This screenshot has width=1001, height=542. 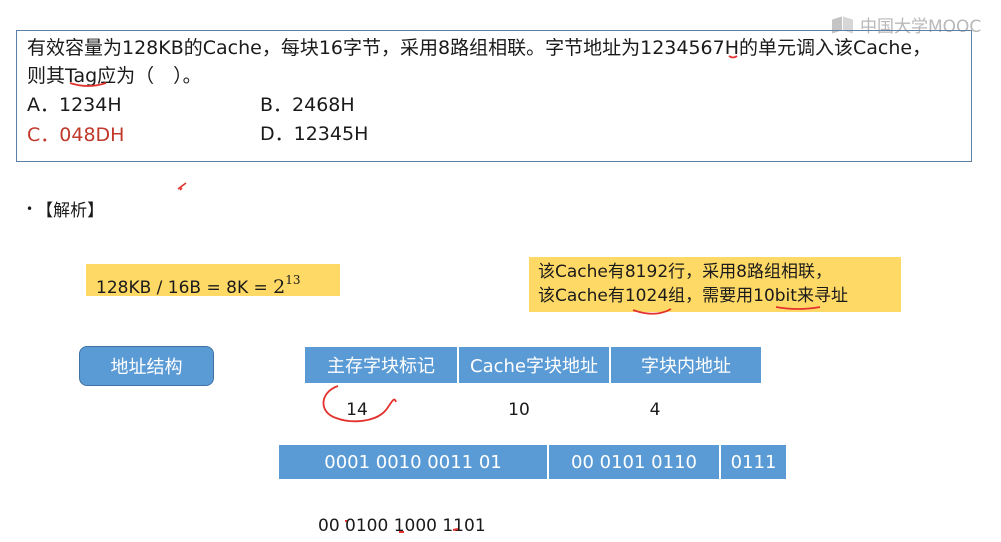 I want to click on pen-mark-h, so click(x=733, y=57).